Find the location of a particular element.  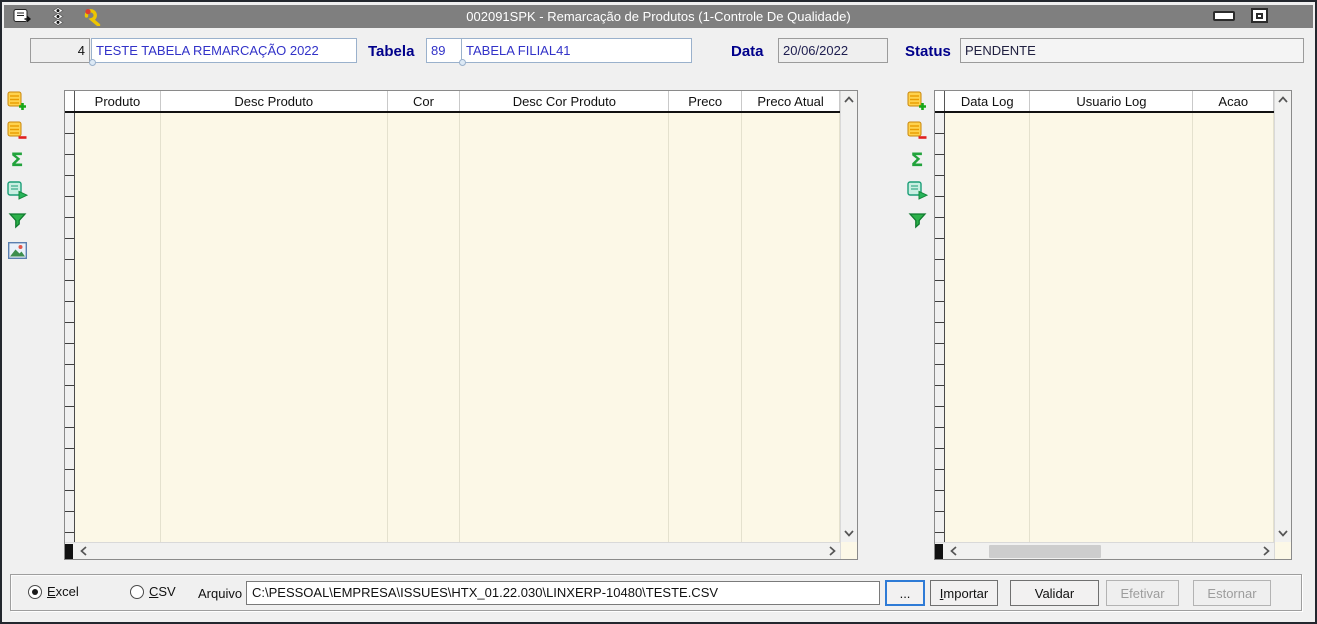

validar-button: Validar is located at coordinates (1054, 593).